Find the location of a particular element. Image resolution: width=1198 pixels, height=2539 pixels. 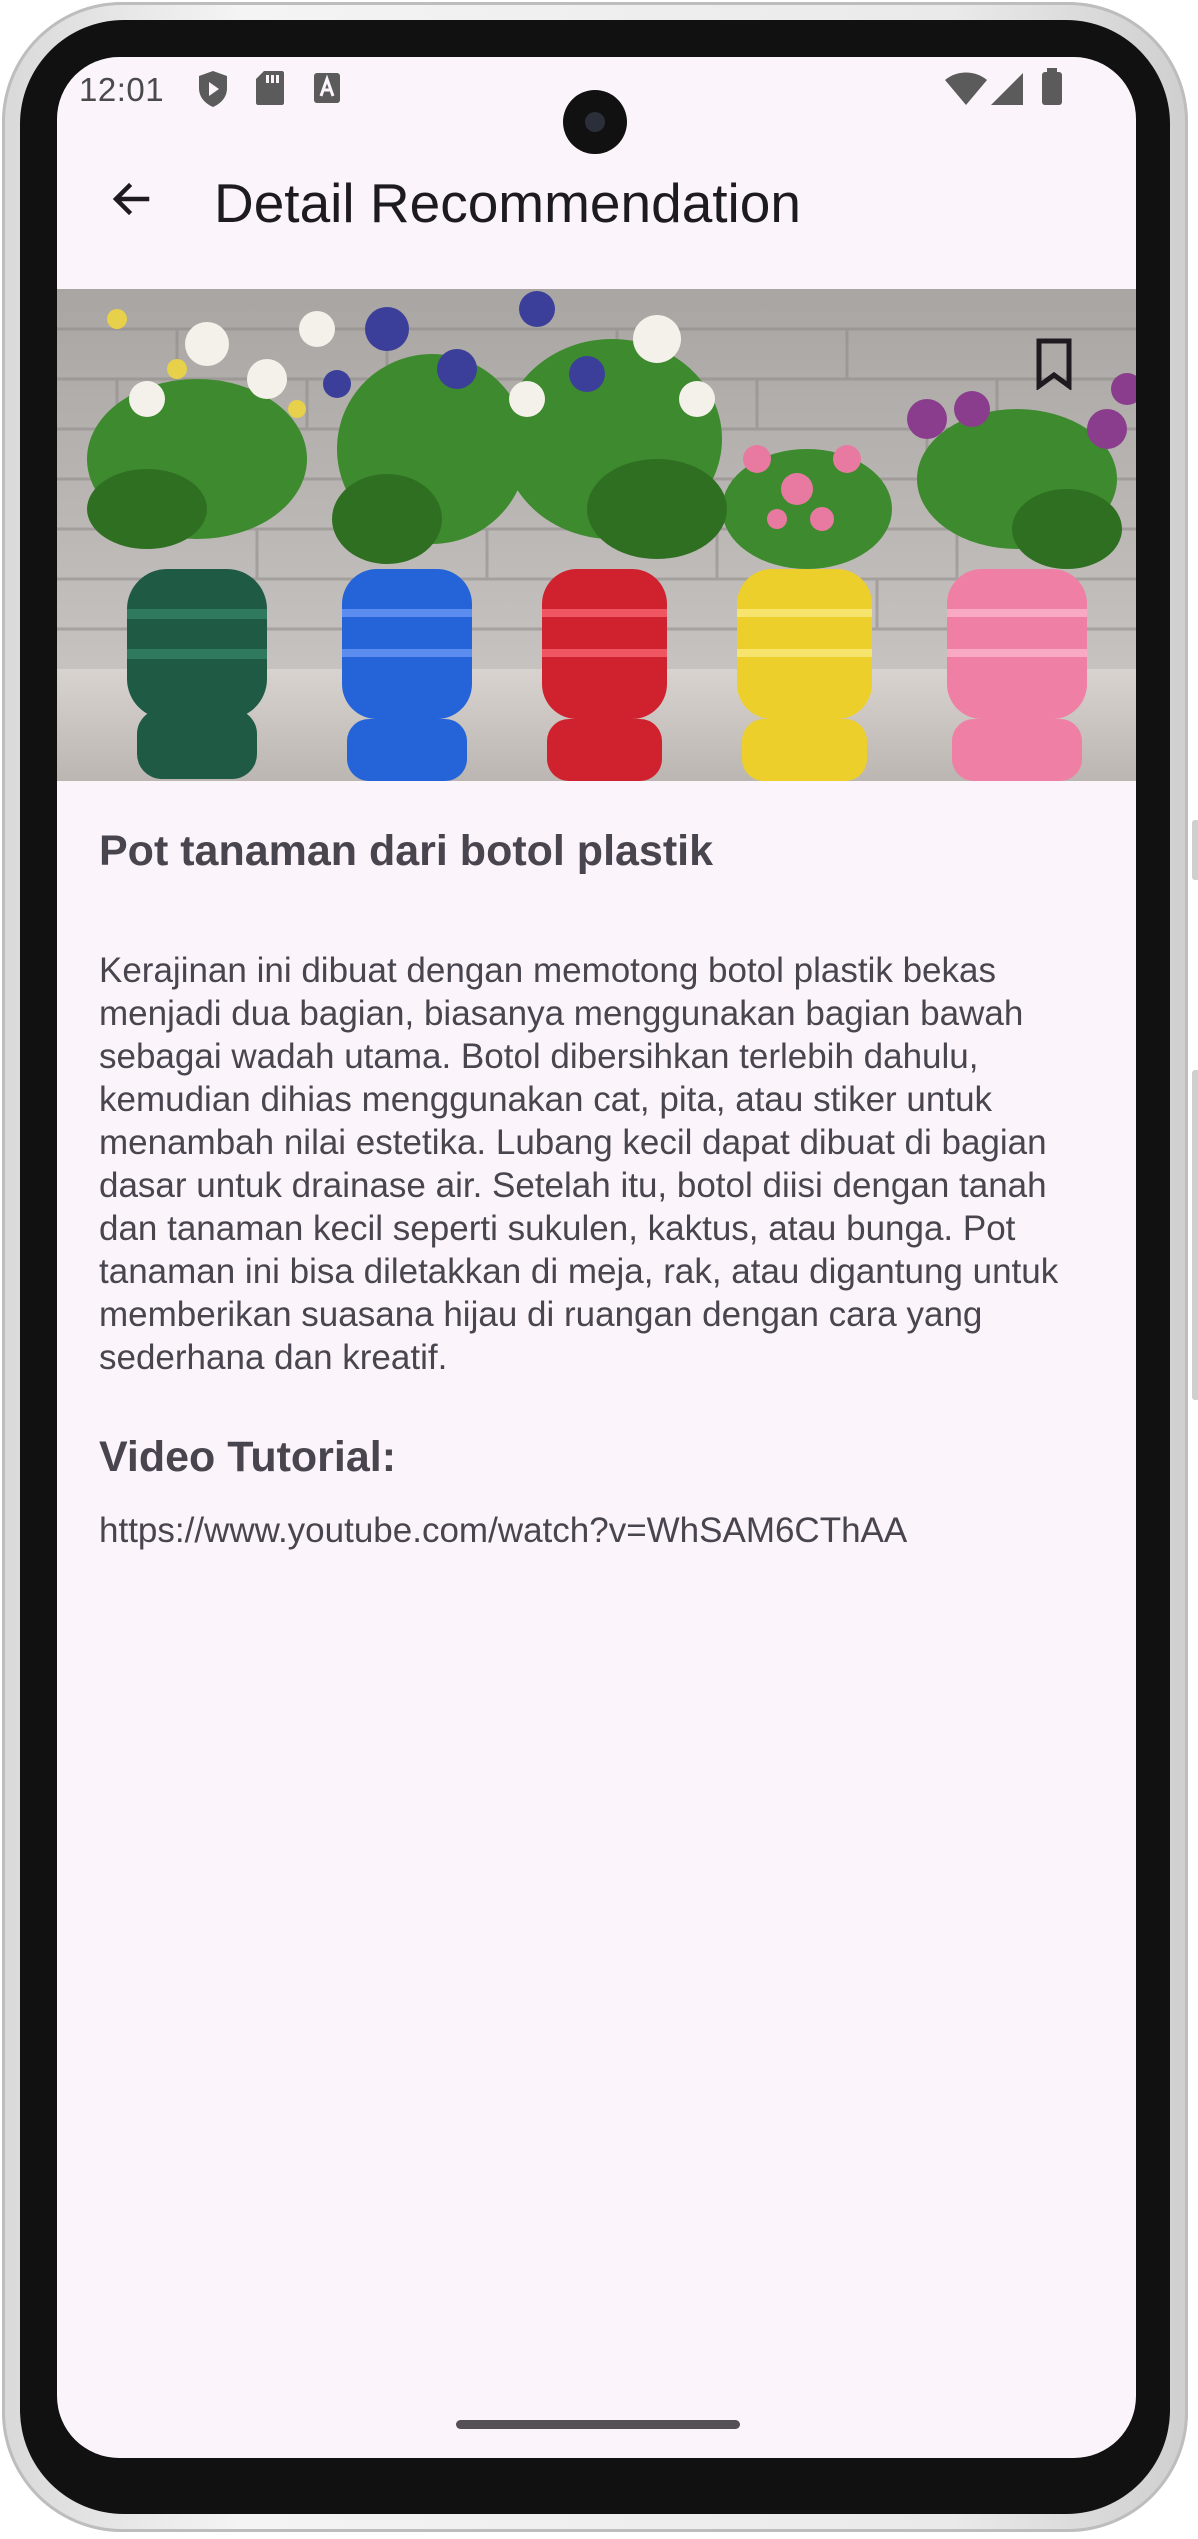

bookmark-button is located at coordinates (1054, 364).